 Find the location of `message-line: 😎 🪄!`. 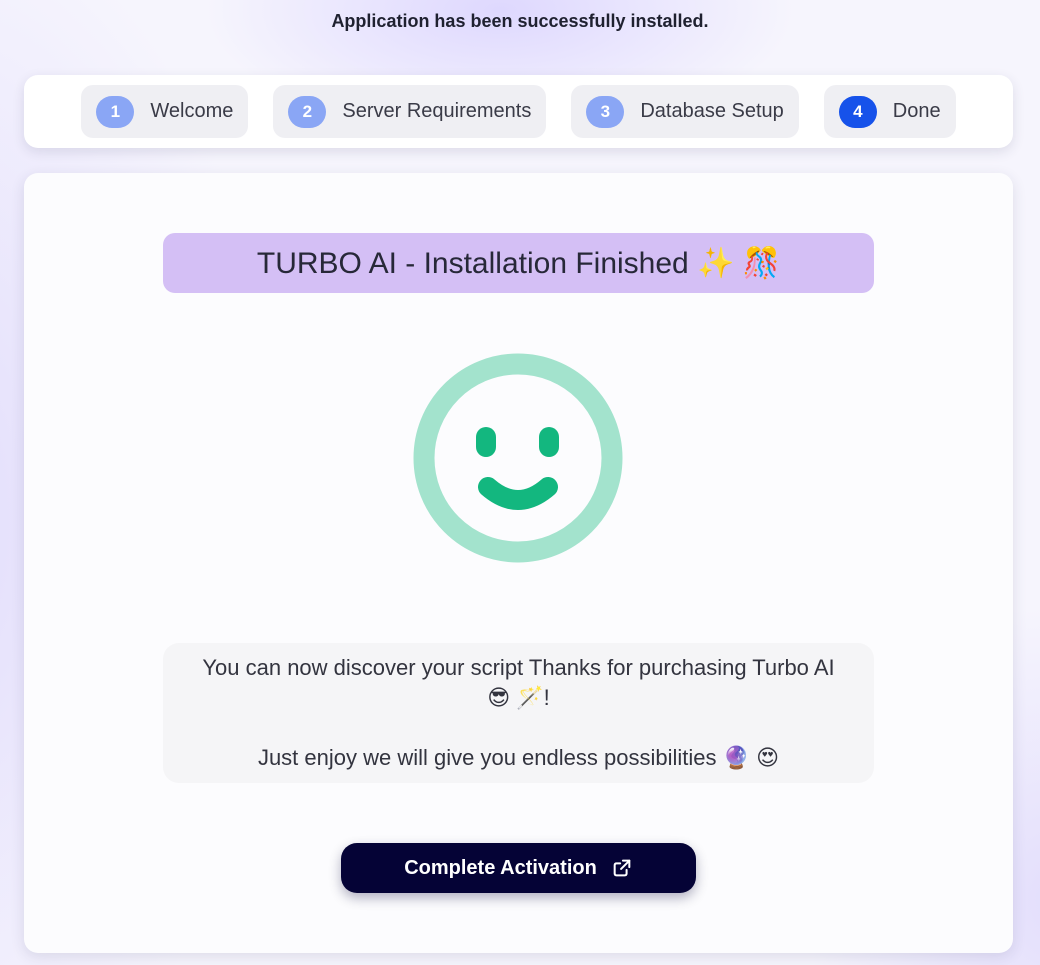

message-line: 😎 🪄! is located at coordinates (518, 697).